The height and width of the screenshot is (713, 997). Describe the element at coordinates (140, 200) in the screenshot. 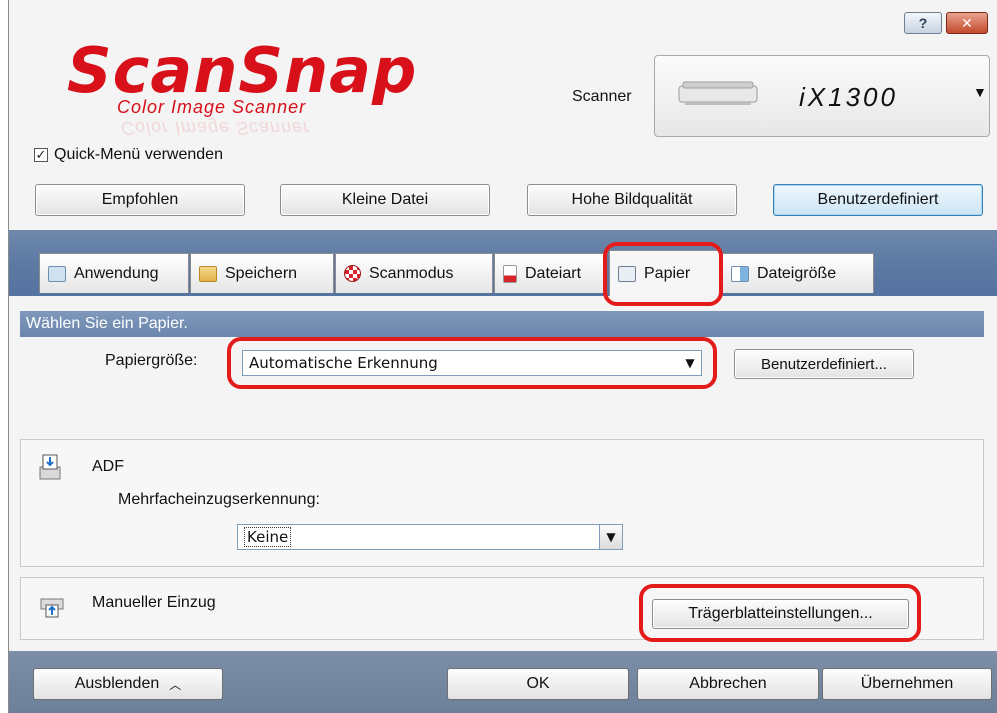

I see `preset-recommended-button: Empfohlen` at that location.